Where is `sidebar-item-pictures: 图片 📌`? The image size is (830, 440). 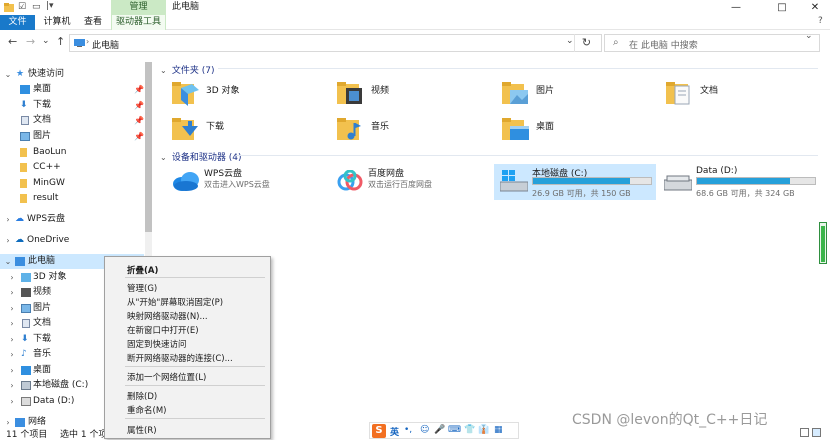
sidebar-item-pictures: 图片 📌 is located at coordinates (72, 136).